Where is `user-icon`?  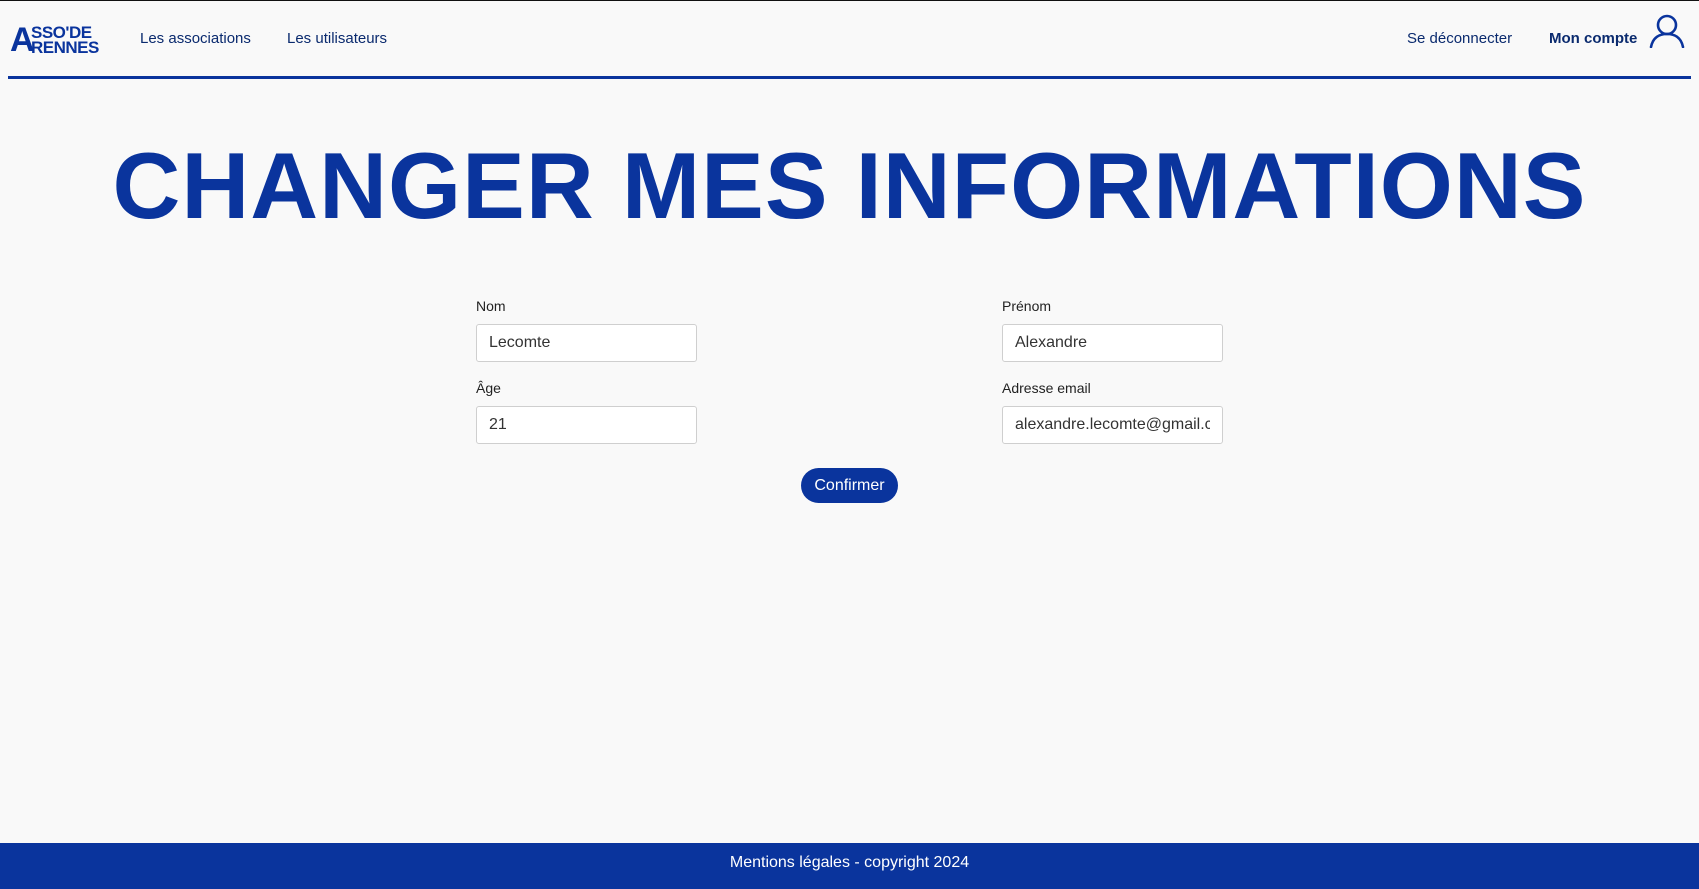
user-icon is located at coordinates (1667, 31).